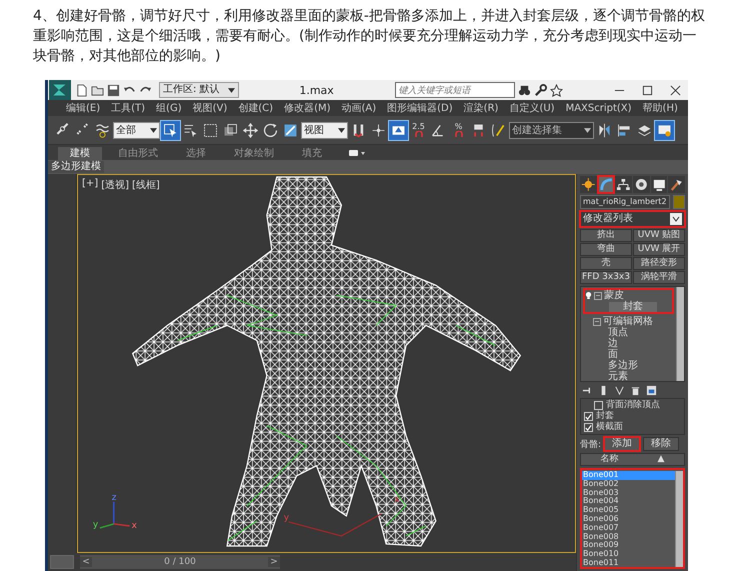  I want to click on modifier-button: 挤出, so click(606, 235).